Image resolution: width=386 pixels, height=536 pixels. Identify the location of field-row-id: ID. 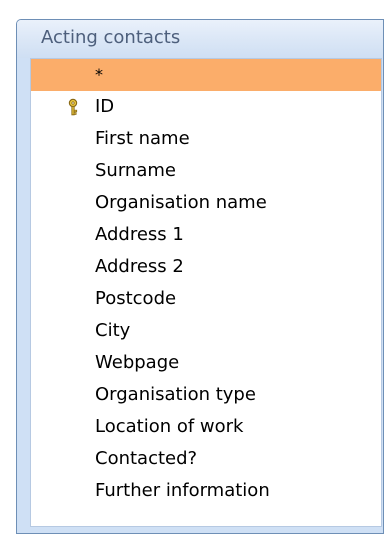
(206, 107).